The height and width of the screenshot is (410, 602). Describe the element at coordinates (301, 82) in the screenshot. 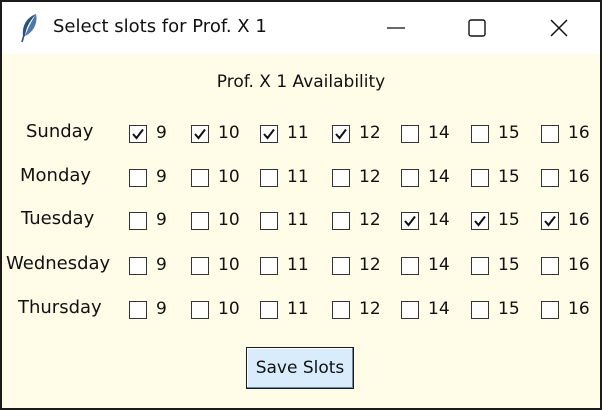

I see `availability-heading: Prof. X 1 Availability` at that location.